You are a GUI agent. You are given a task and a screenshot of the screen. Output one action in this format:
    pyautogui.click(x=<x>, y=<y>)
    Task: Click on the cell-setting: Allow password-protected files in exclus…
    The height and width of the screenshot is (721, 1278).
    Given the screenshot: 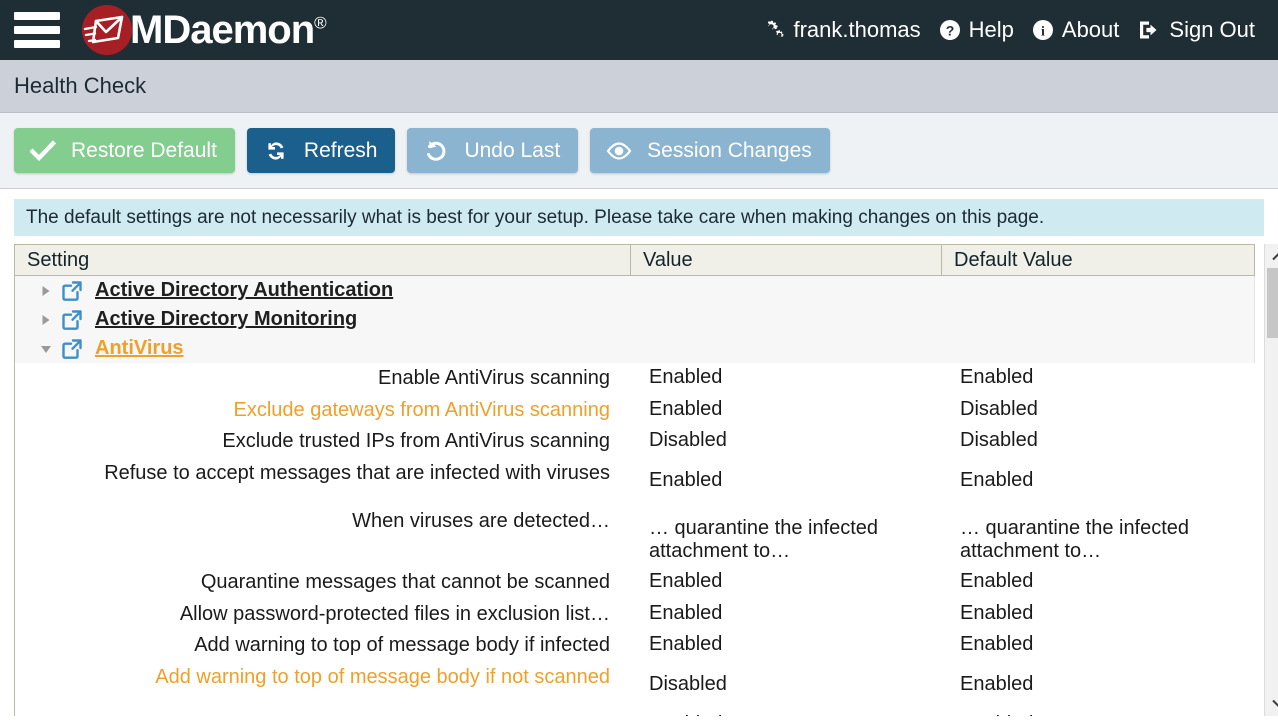 What is the action you would take?
    pyautogui.click(x=394, y=613)
    